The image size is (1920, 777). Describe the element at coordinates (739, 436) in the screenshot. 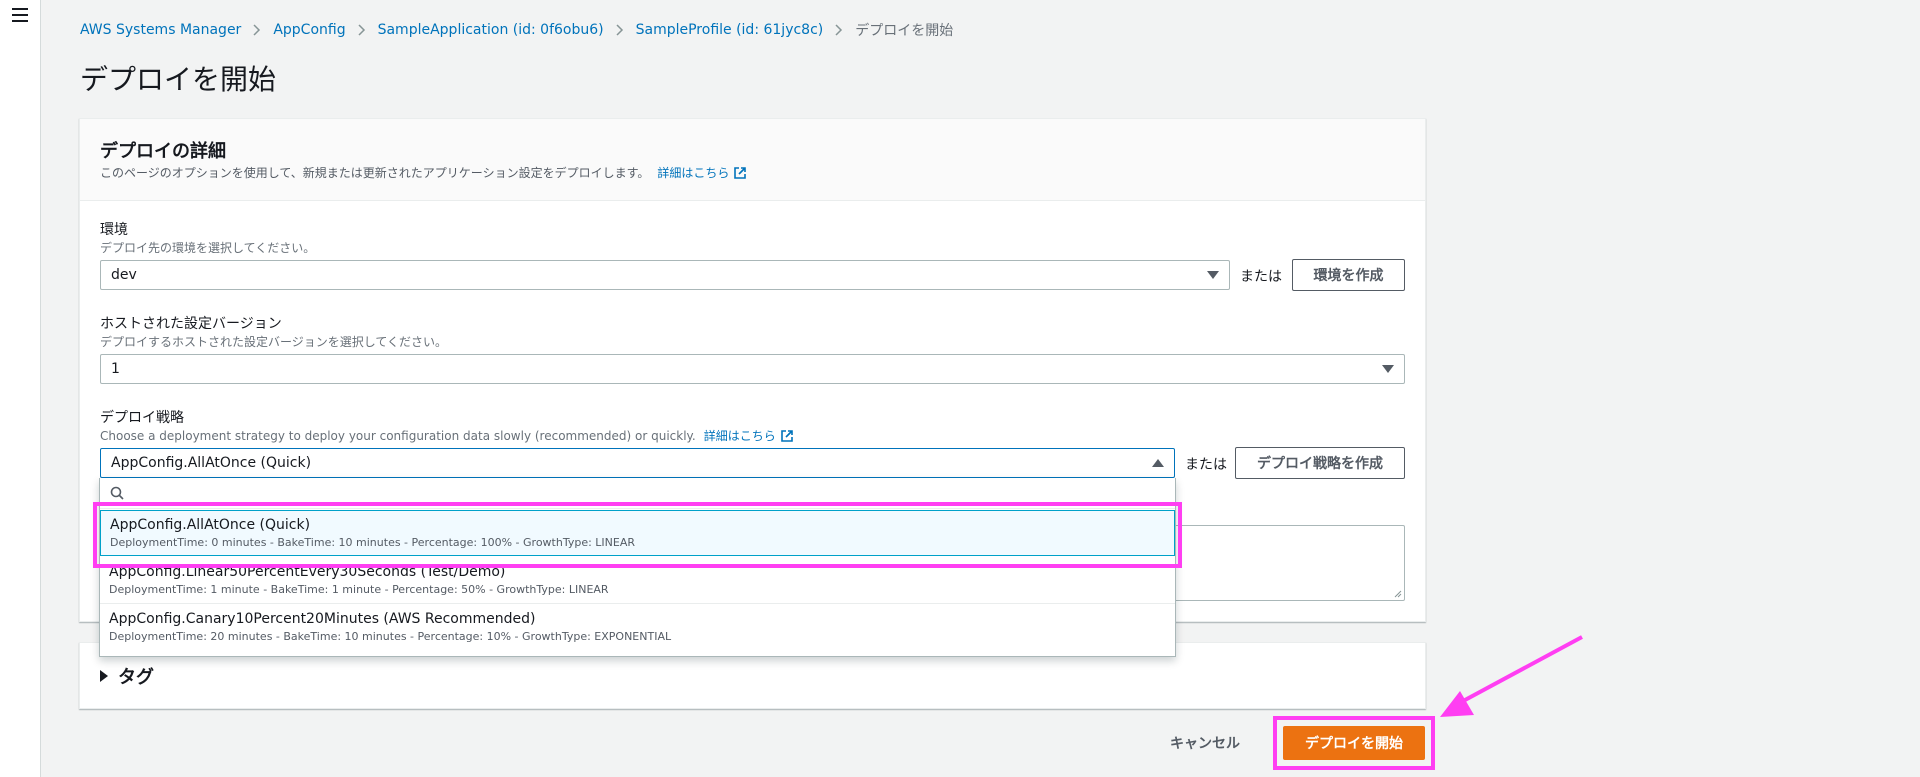

I see `strategy-learn-more-label: 詳細はこちら` at that location.